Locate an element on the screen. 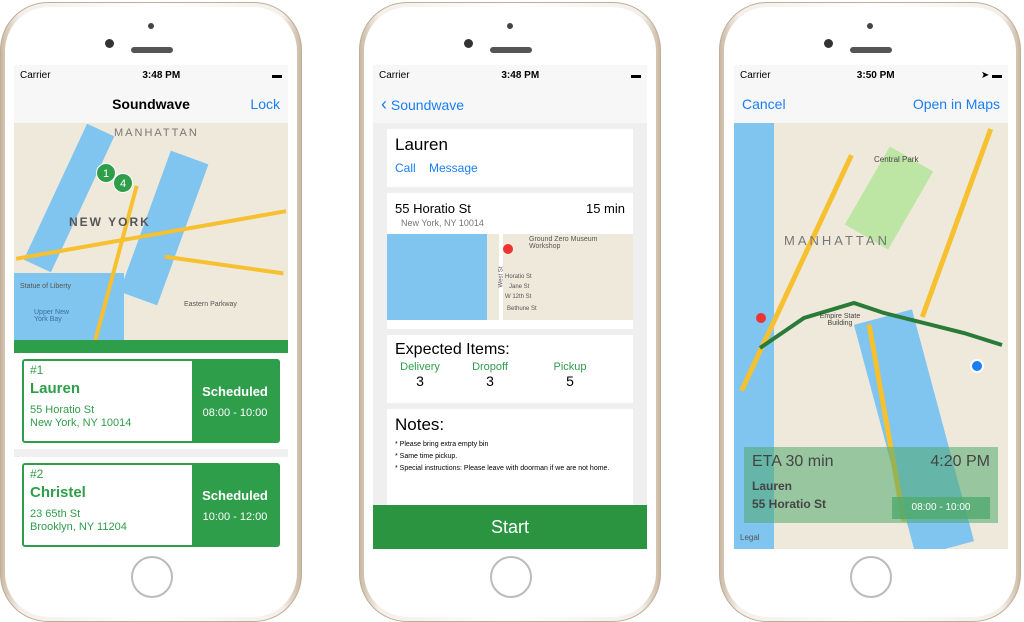 Image resolution: width=1024 pixels, height=622 pixels. job-window: 08:00 - 10:00 is located at coordinates (235, 412).